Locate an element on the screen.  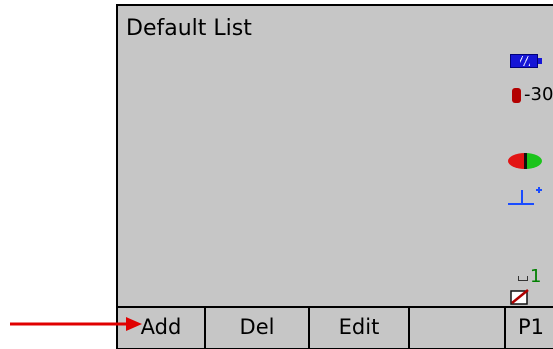
pointer-arrow-annotation is located at coordinates (76, 324).